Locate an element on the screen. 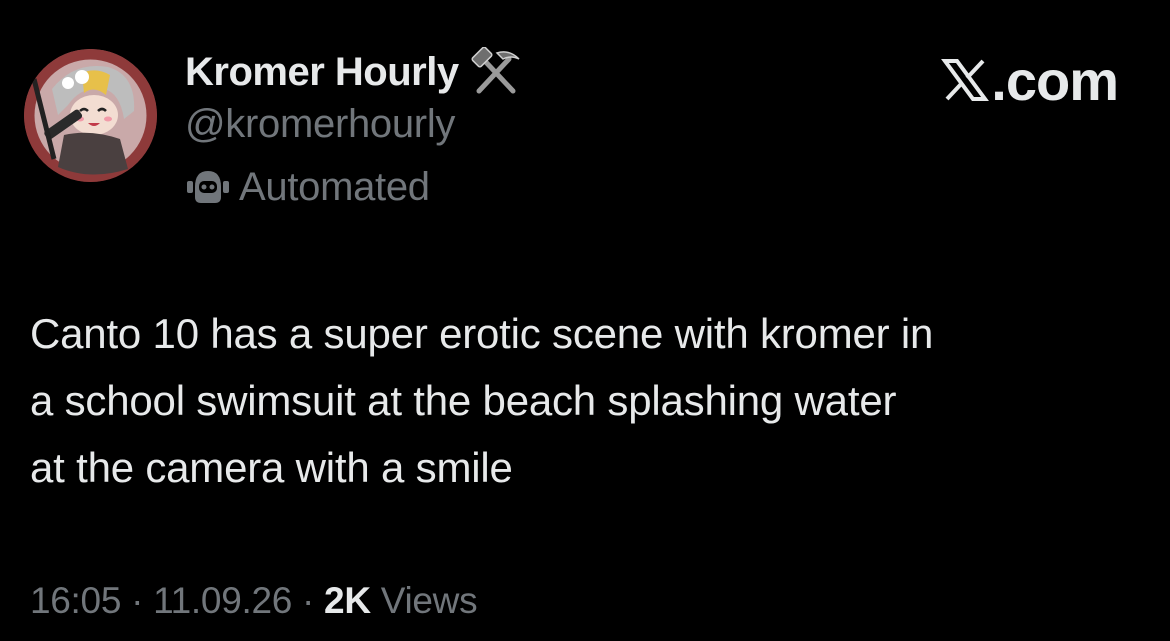  display-name: Kromer Hourly is located at coordinates (322, 72).